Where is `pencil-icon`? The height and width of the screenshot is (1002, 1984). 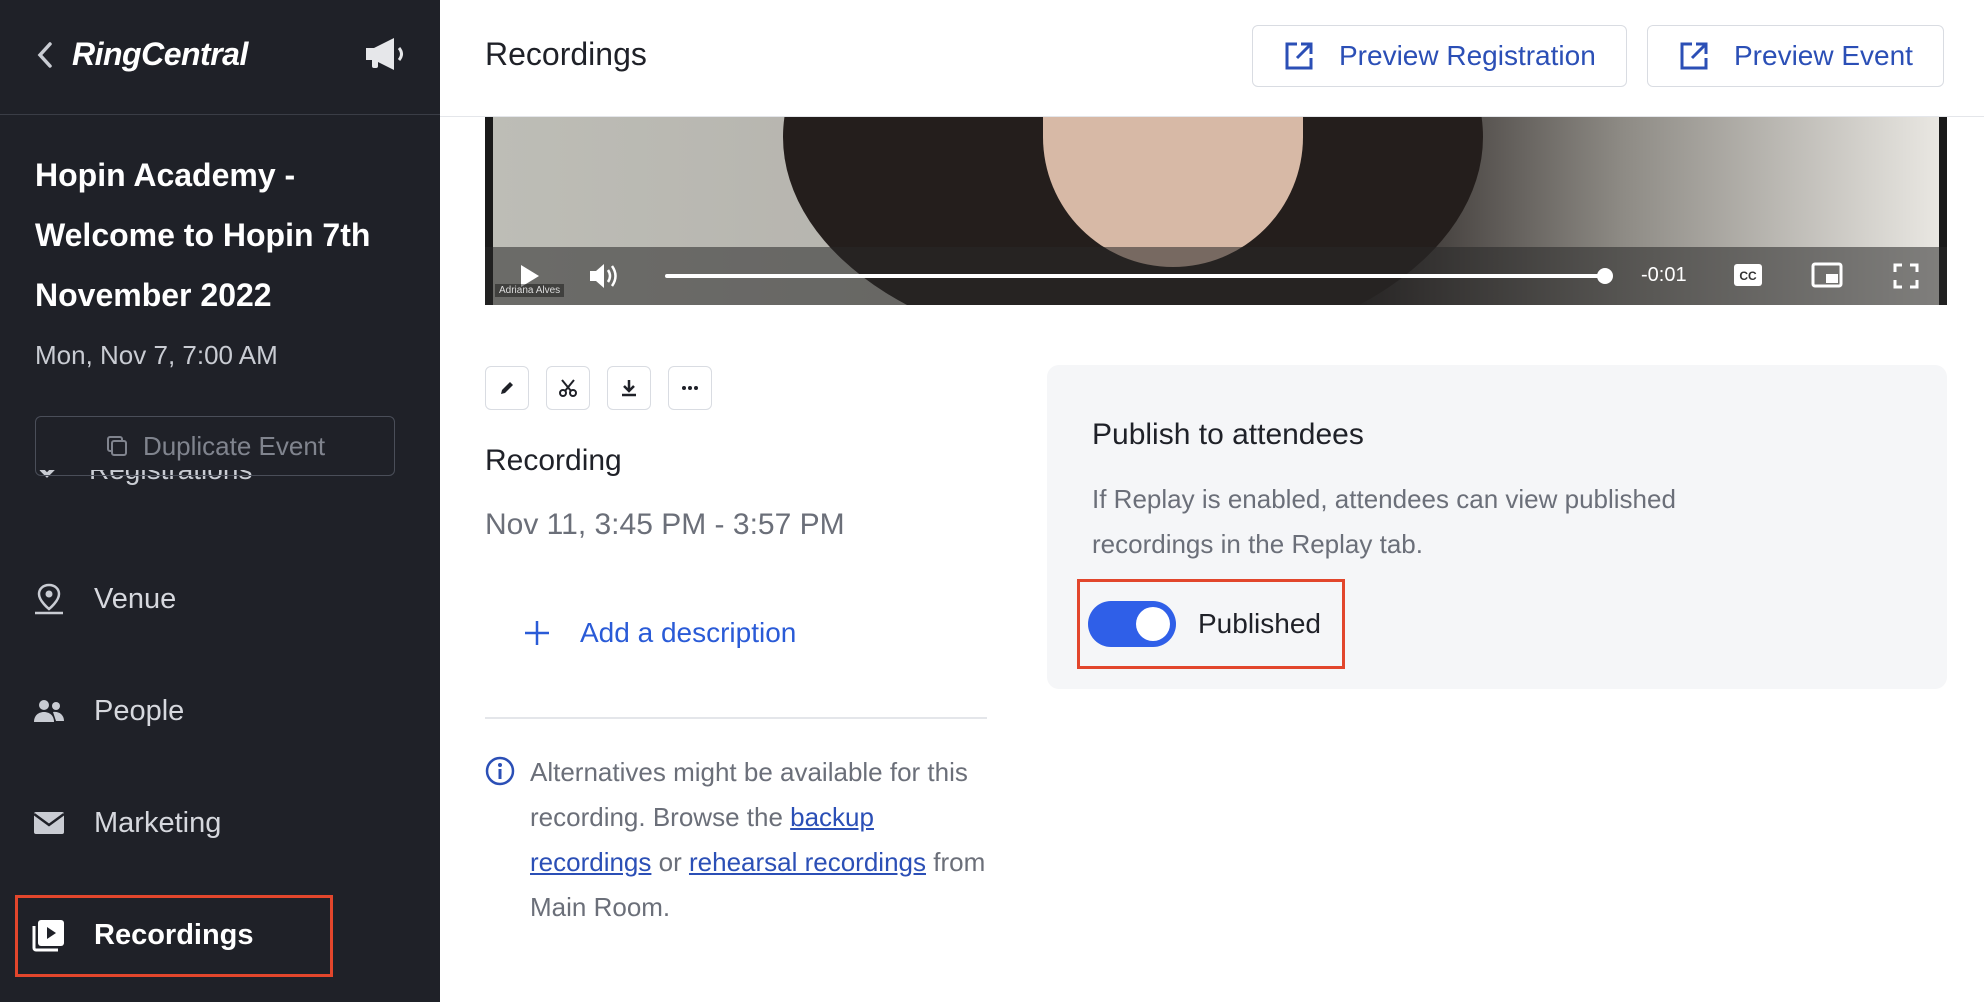 pencil-icon is located at coordinates (507, 388).